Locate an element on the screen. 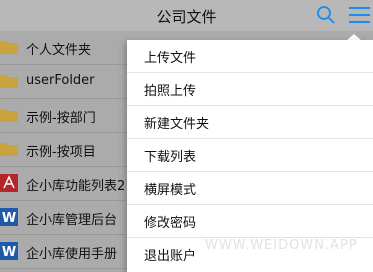  hamburger-menu-icon is located at coordinates (359, 15).